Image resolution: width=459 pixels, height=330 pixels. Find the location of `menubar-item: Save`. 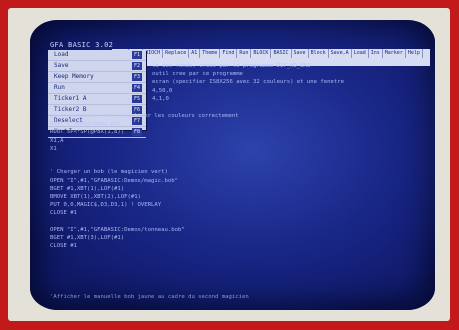

menubar-item: Save is located at coordinates (300, 53).